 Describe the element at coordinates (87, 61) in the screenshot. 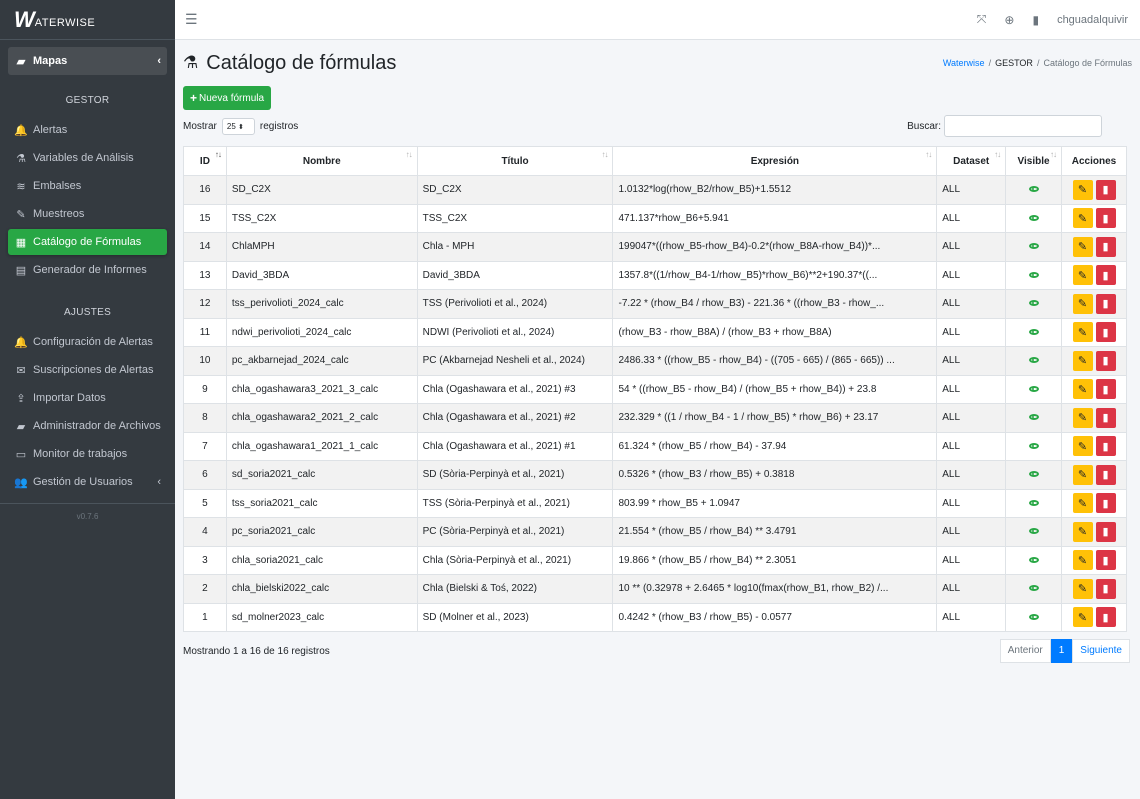

I see `sidebar-item-mapas: ▰ Mapas ‹` at that location.